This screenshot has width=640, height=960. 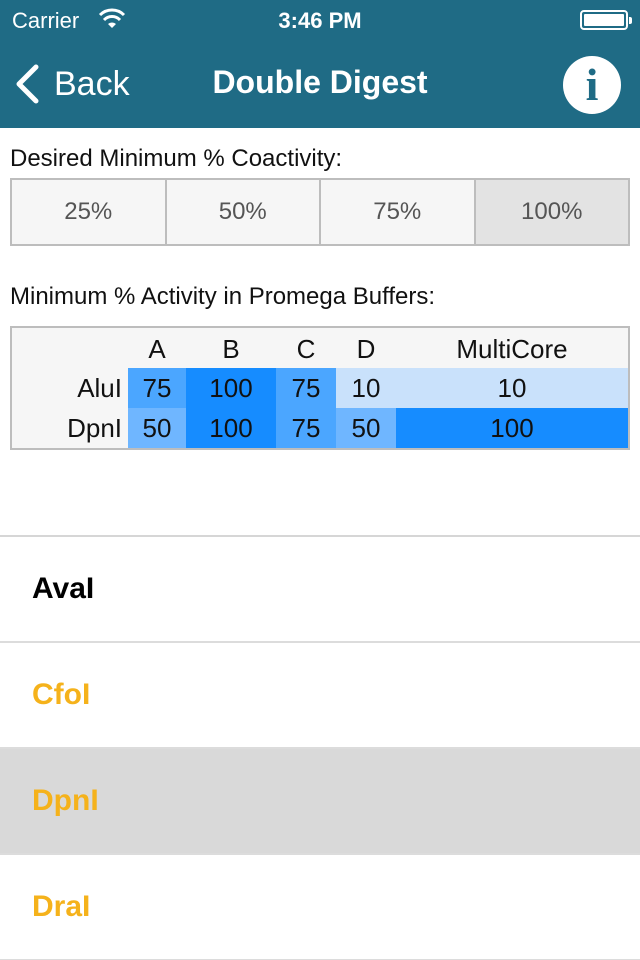 What do you see at coordinates (99, 387) in the screenshot?
I see `row-label-alui: AluI` at bounding box center [99, 387].